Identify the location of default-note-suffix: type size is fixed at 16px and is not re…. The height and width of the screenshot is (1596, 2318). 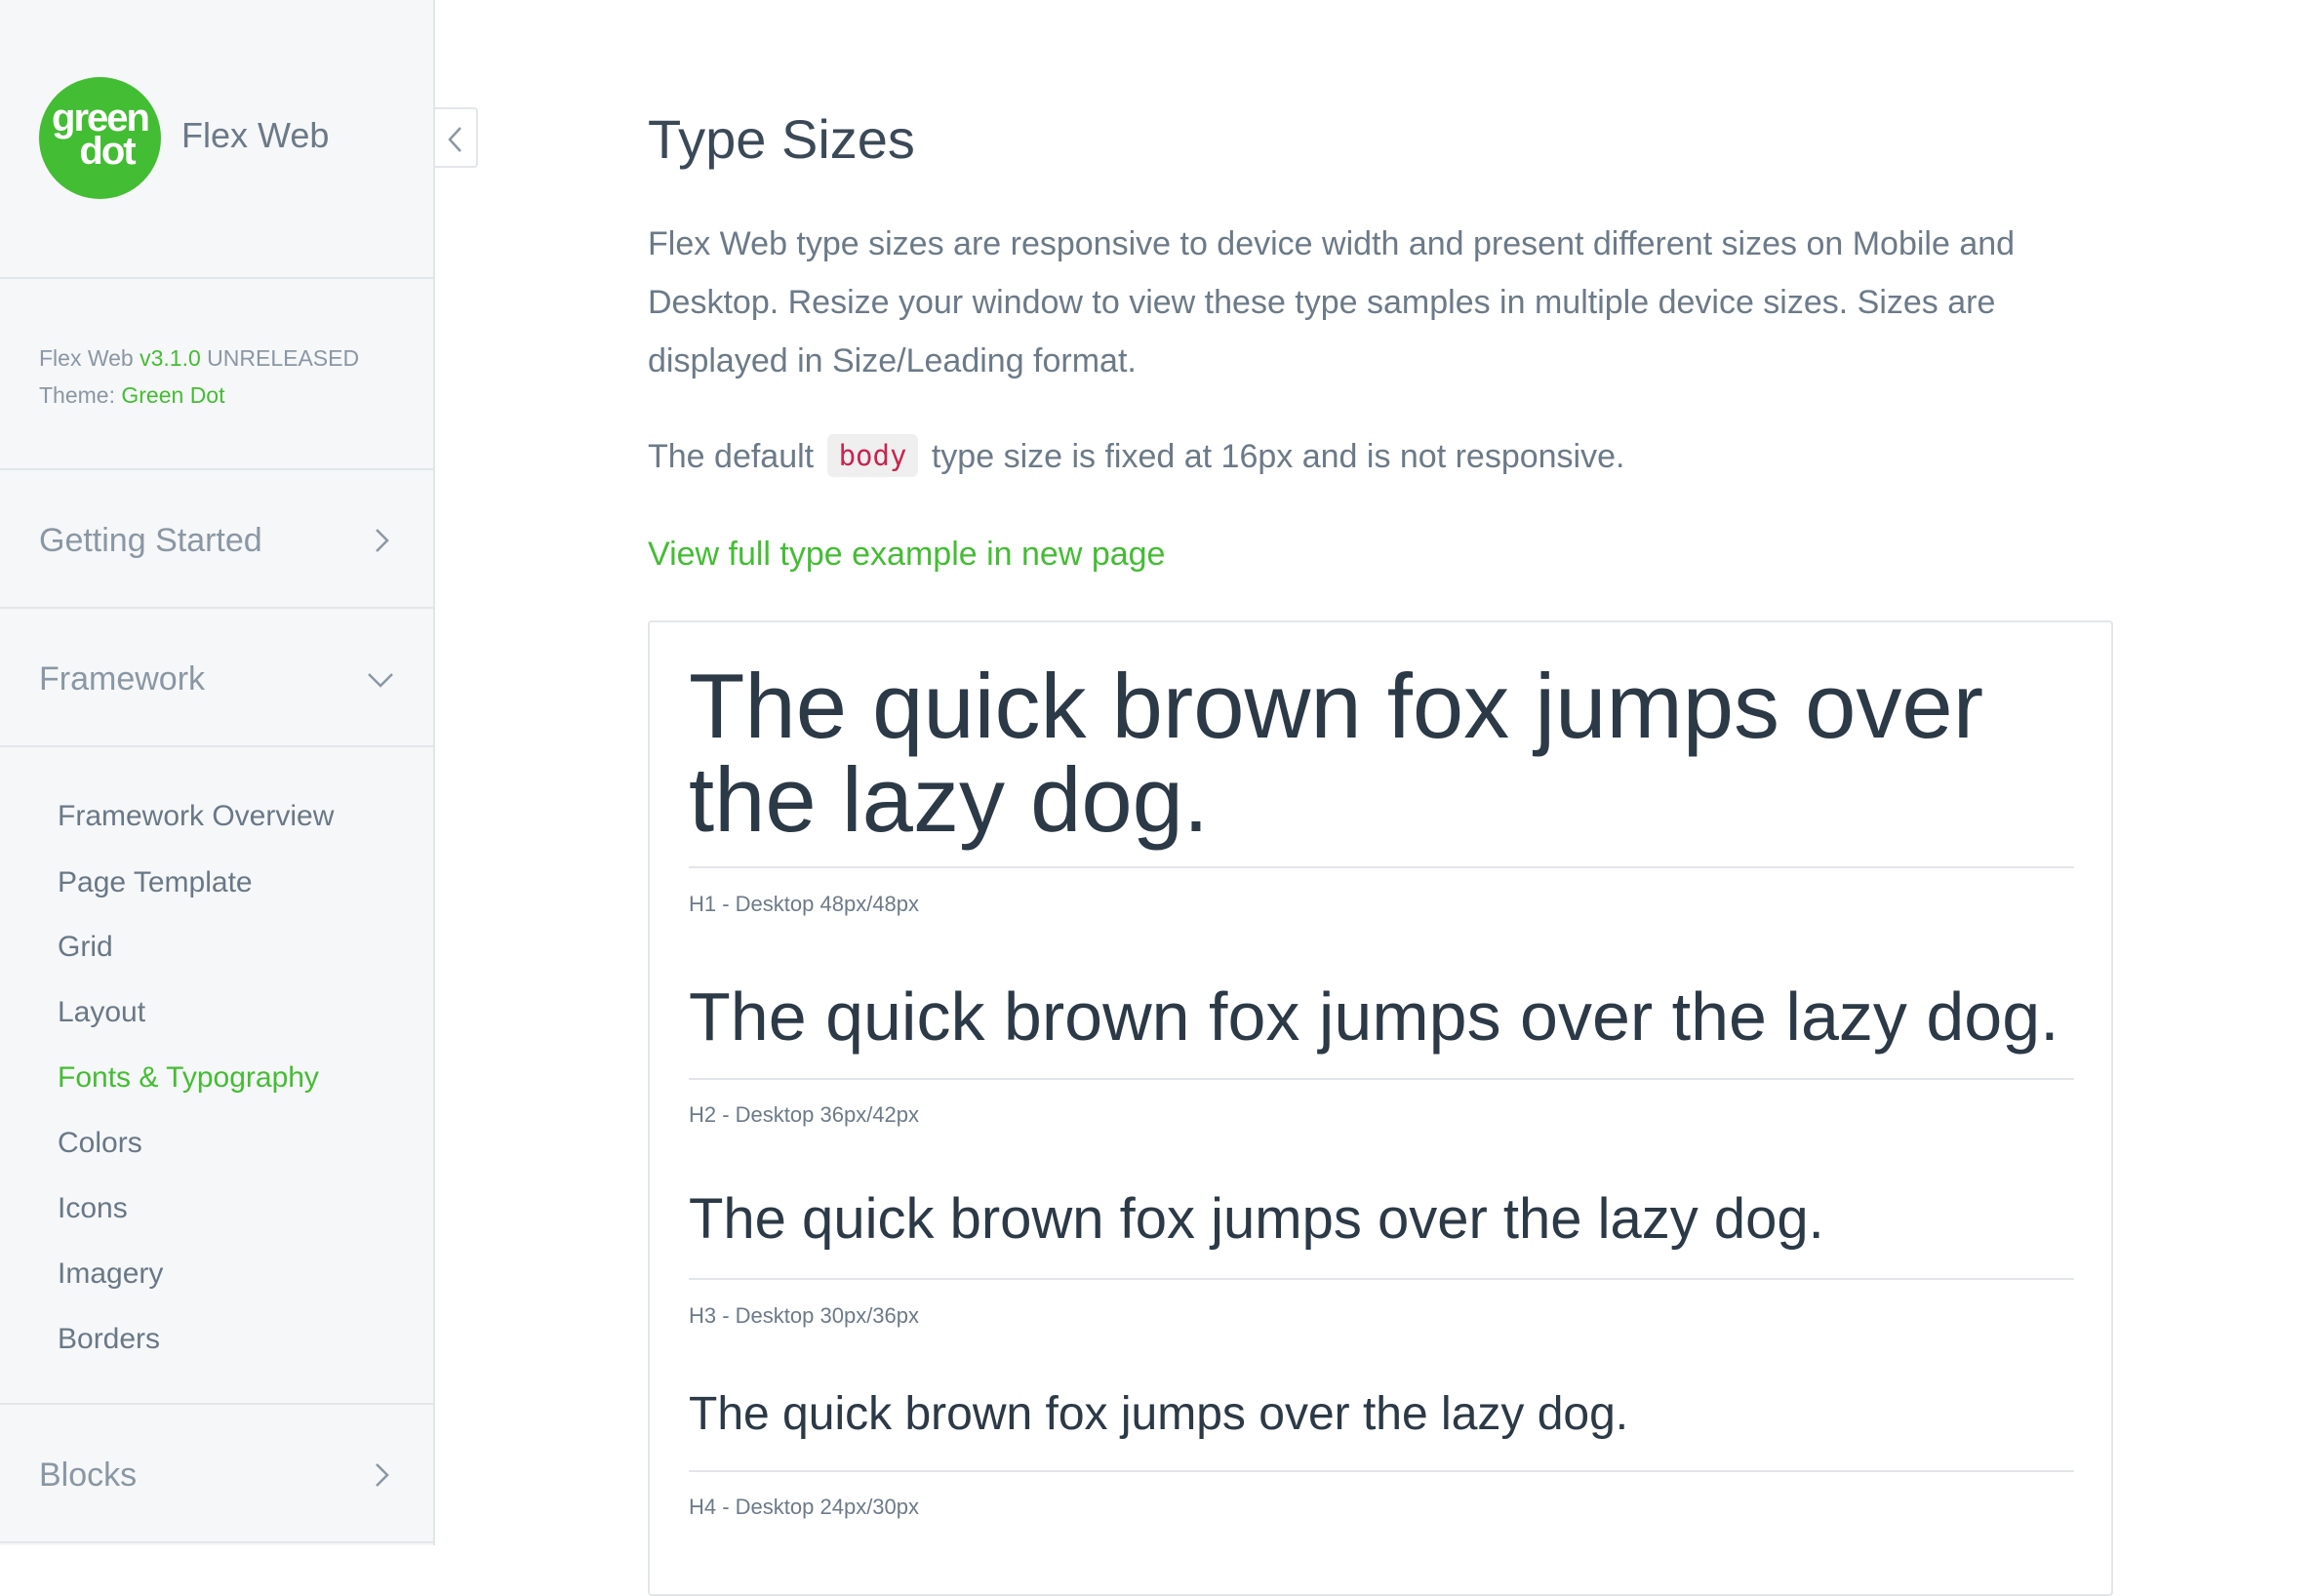
(1273, 457).